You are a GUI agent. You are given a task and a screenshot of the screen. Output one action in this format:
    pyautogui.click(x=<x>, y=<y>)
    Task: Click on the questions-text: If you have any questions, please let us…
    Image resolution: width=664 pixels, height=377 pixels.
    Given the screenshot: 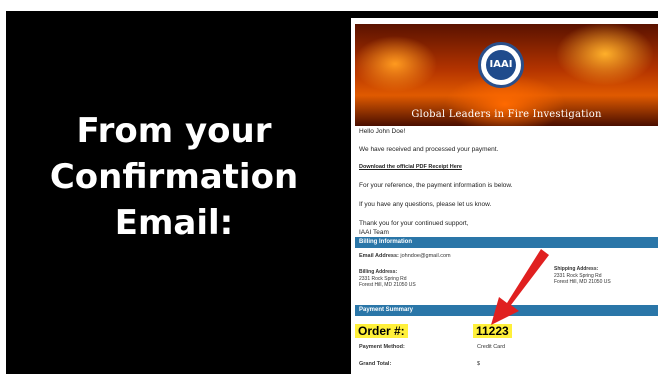 What is the action you would take?
    pyautogui.click(x=425, y=204)
    